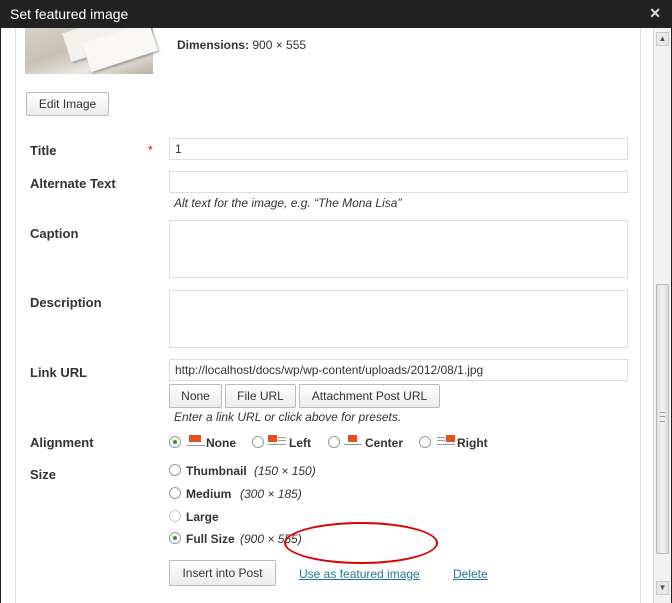 The height and width of the screenshot is (603, 672). I want to click on image-thumbnail, so click(91, 51).